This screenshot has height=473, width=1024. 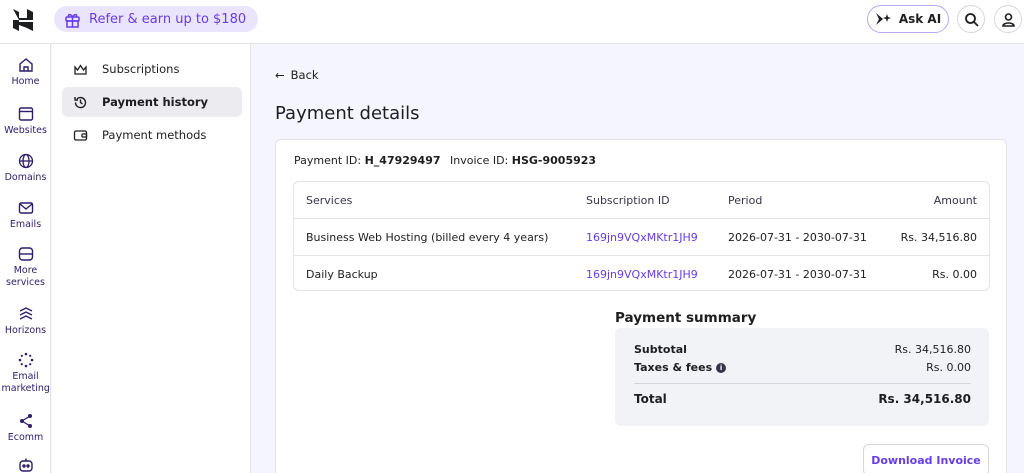 What do you see at coordinates (280, 75) in the screenshot?
I see `arrow-left-icon: ←` at bounding box center [280, 75].